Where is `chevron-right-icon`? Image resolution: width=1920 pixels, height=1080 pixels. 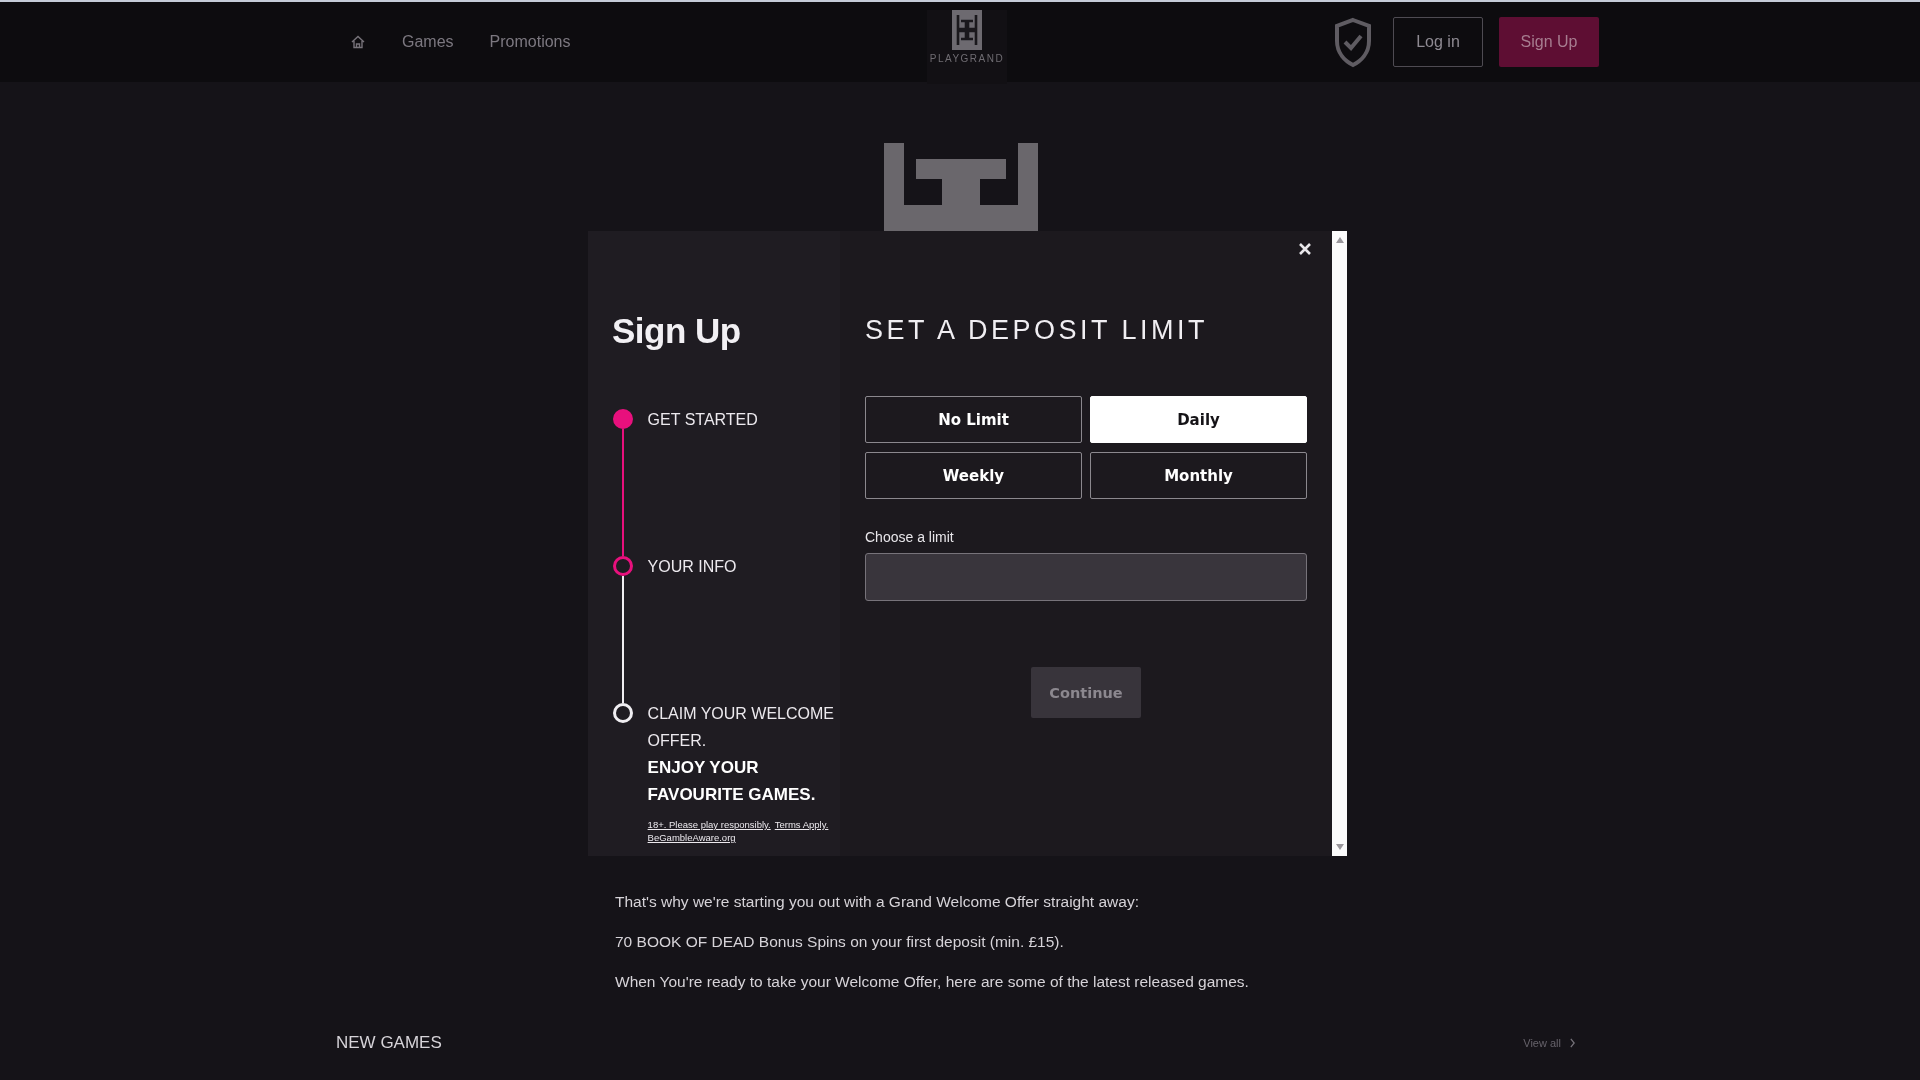 chevron-right-icon is located at coordinates (1572, 1043).